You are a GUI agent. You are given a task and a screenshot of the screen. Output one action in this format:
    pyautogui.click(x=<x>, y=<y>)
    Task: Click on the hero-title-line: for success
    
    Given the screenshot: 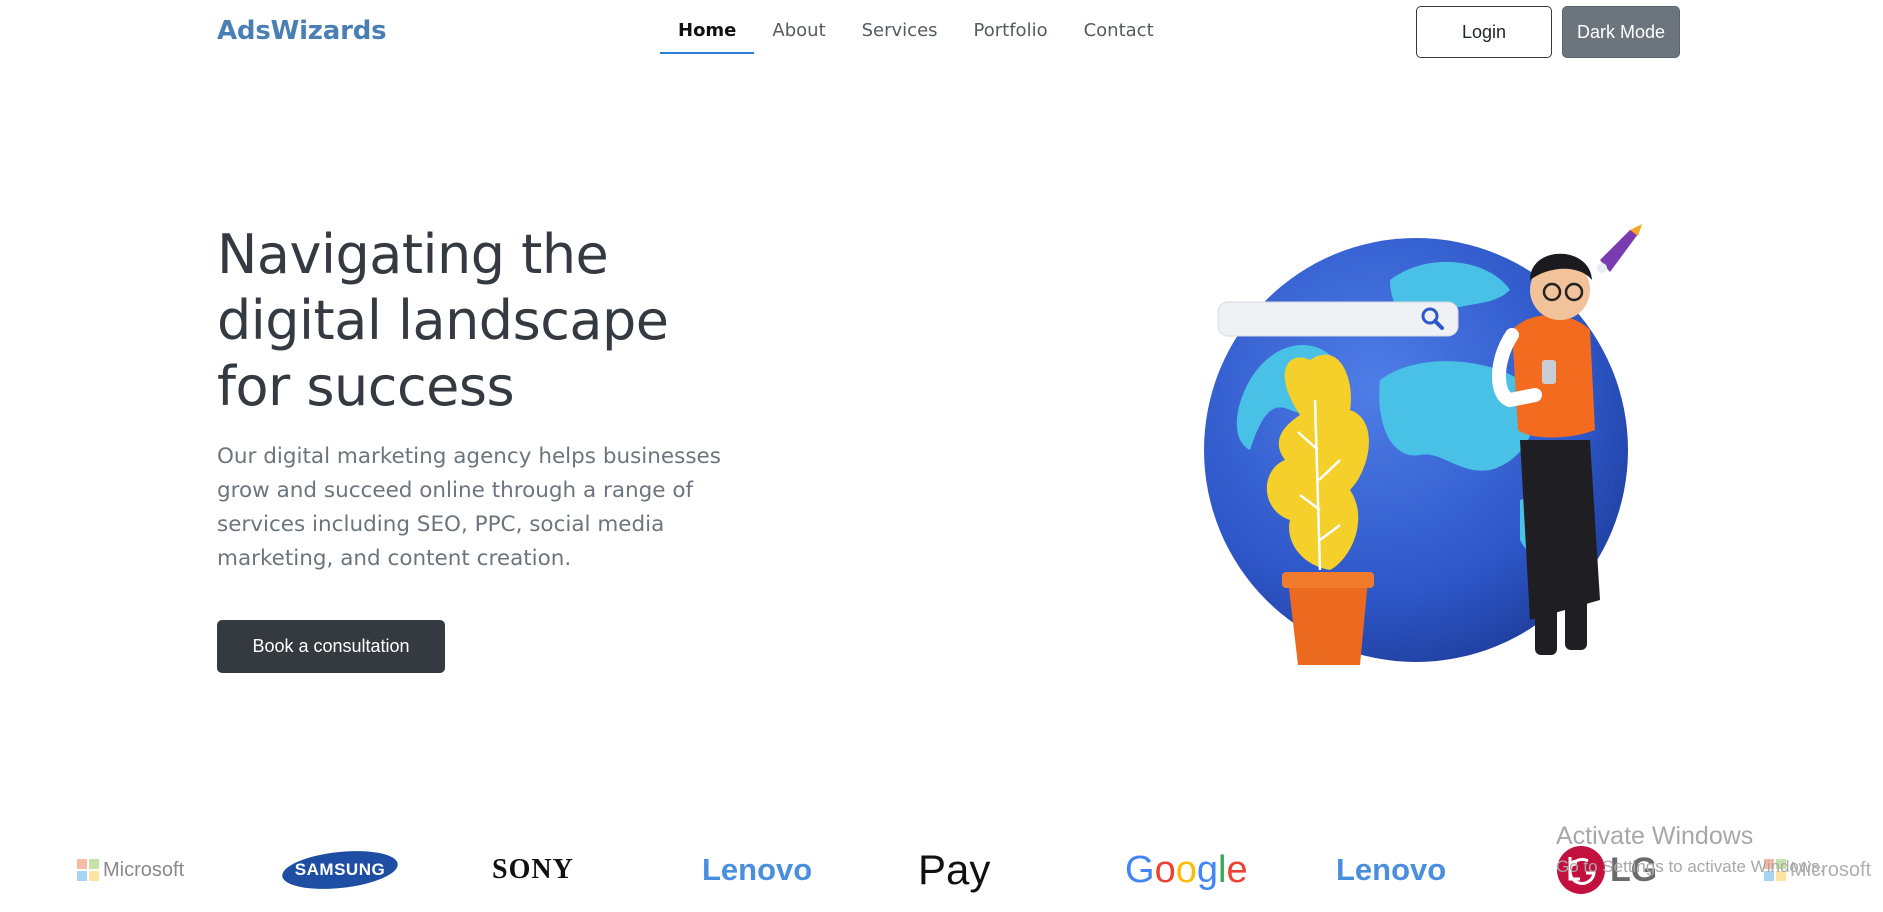 What is the action you would take?
    pyautogui.click(x=366, y=386)
    